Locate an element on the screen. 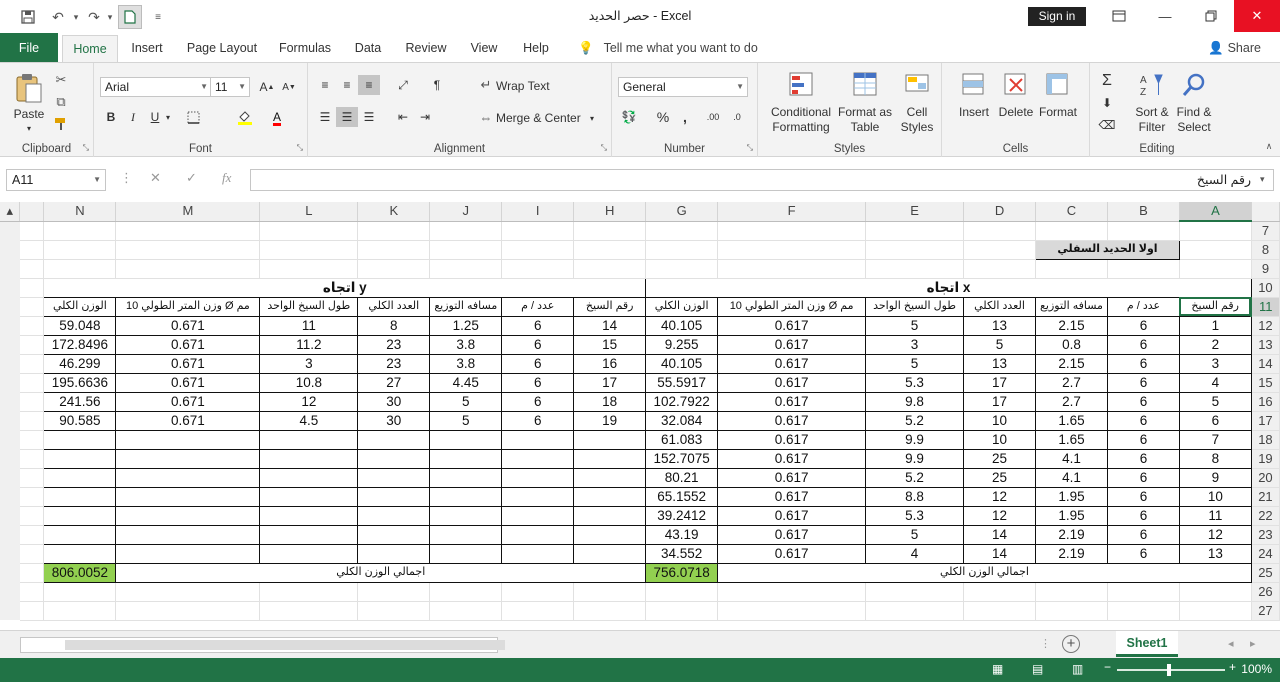 This screenshot has height=682, width=1280. column-header-N: N is located at coordinates (80, 212).